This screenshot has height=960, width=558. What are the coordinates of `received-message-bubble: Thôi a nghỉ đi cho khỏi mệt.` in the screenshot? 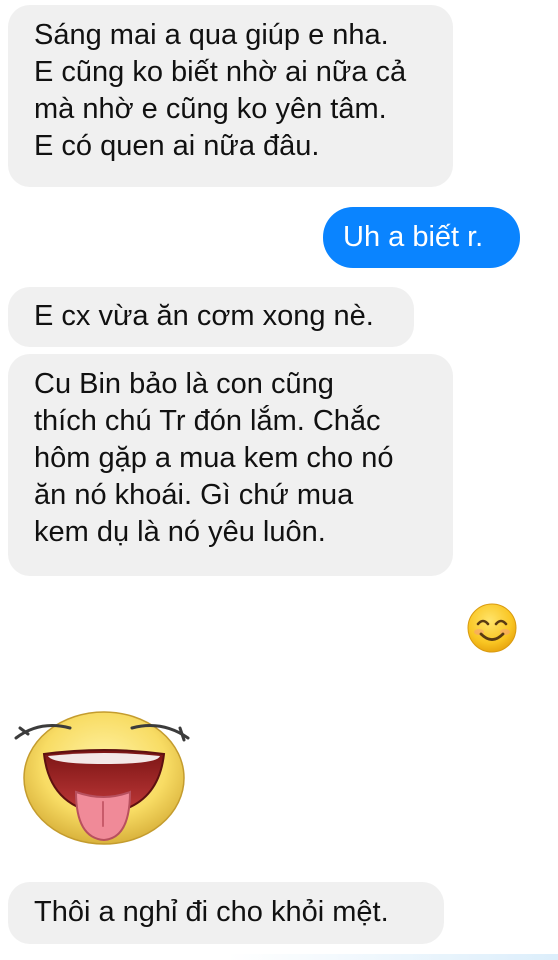 It's located at (226, 913).